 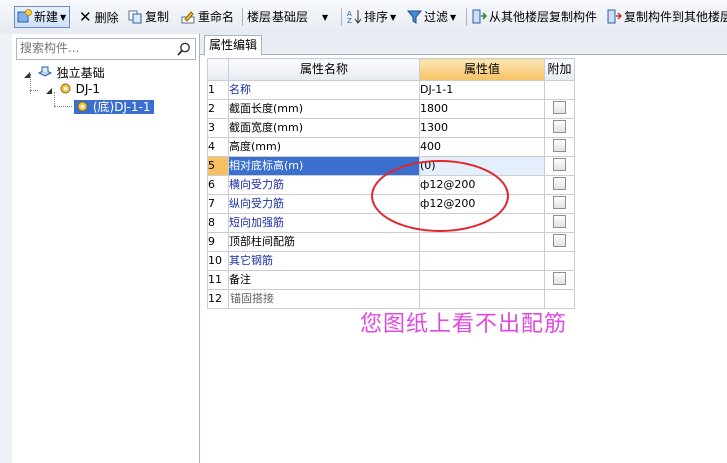 I want to click on property-value-header: 属性值, so click(x=482, y=69).